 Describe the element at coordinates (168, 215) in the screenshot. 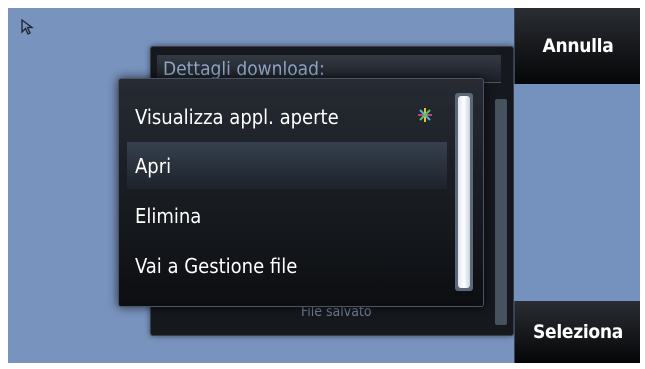

I see `menu-item-label: Elimina` at that location.